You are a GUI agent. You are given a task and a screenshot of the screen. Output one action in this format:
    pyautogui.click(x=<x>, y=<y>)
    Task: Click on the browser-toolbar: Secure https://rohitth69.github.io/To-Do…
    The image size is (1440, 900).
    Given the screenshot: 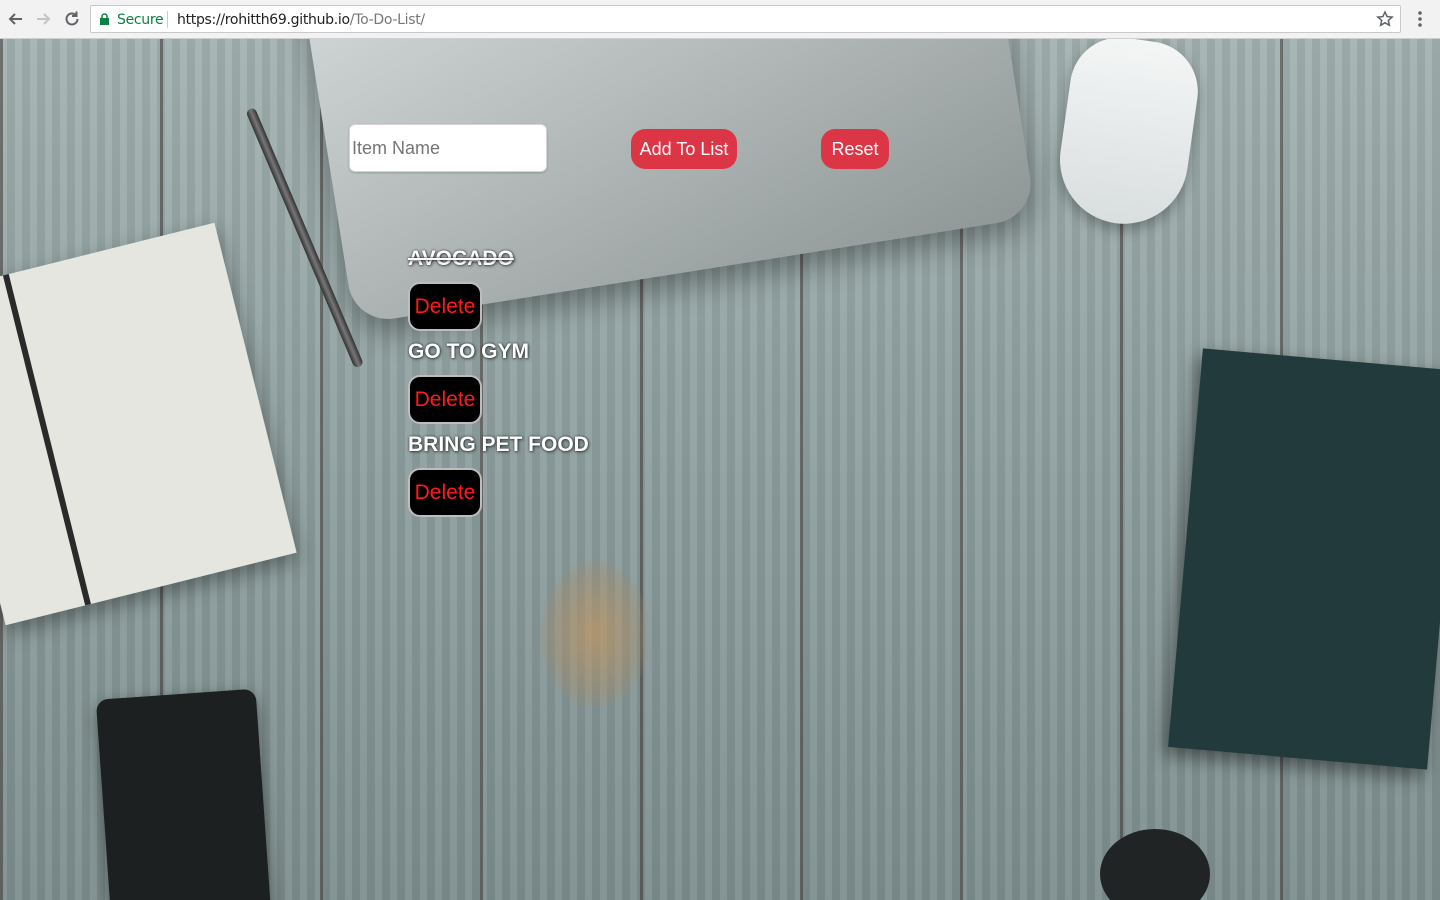 What is the action you would take?
    pyautogui.click(x=720, y=19)
    